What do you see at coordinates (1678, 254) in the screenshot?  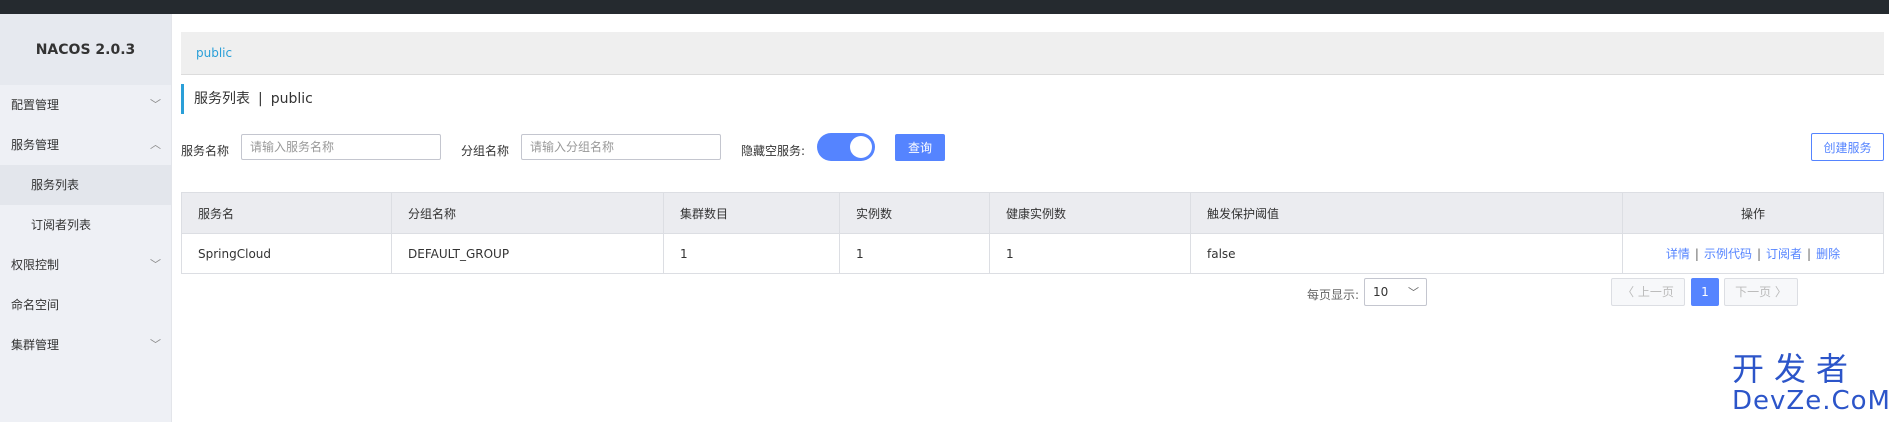 I see `detail-link: 详情` at bounding box center [1678, 254].